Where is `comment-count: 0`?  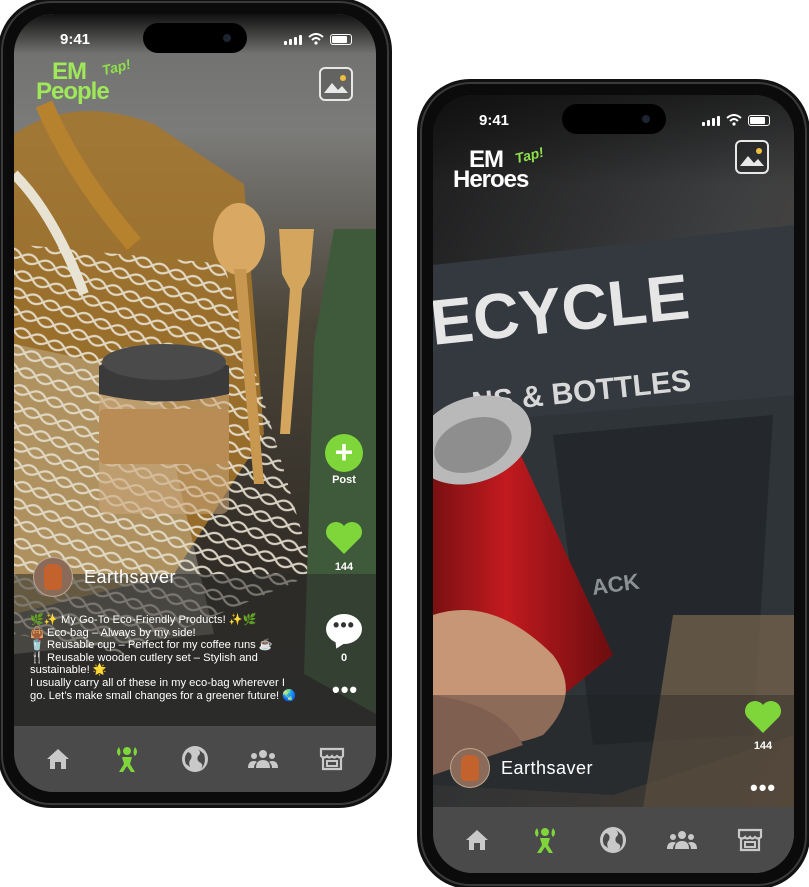 comment-count: 0 is located at coordinates (344, 658).